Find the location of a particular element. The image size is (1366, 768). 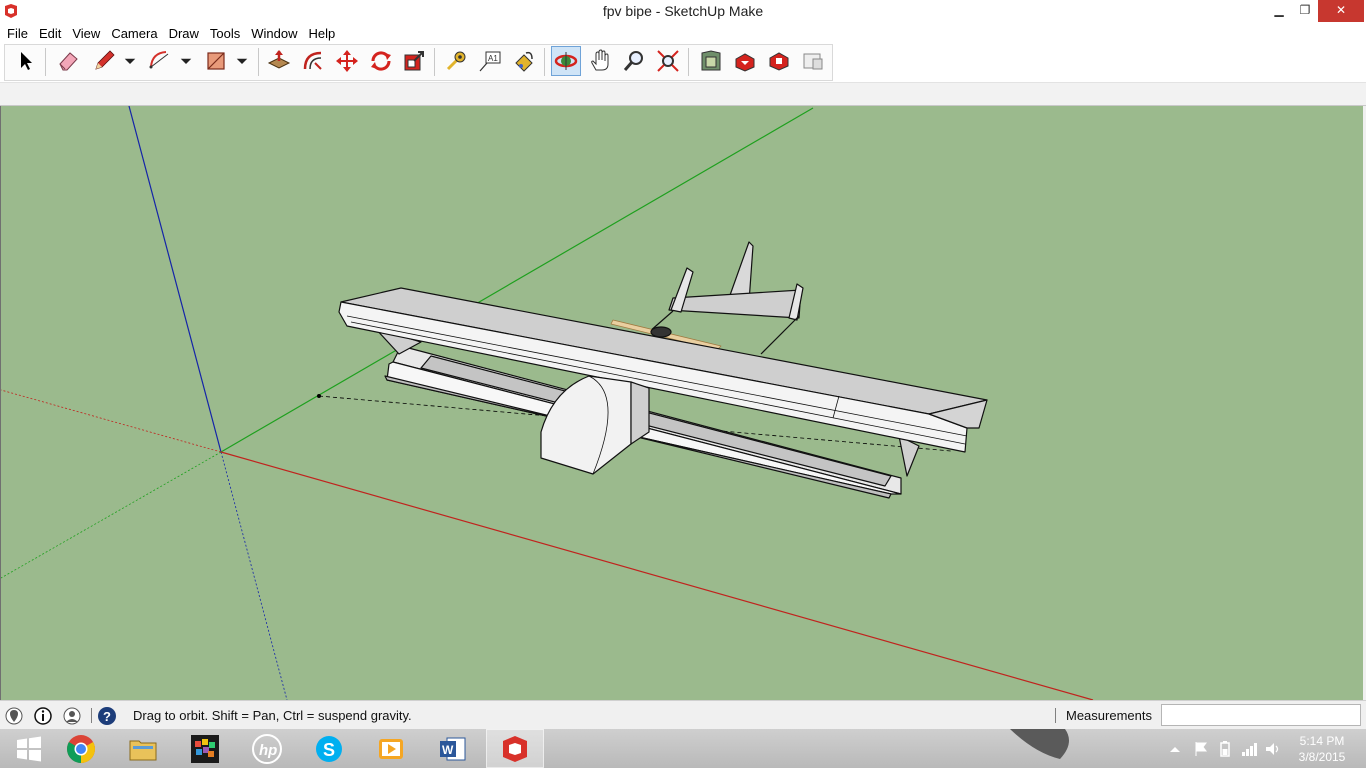

svg-text: W is located at coordinates (448, 750).